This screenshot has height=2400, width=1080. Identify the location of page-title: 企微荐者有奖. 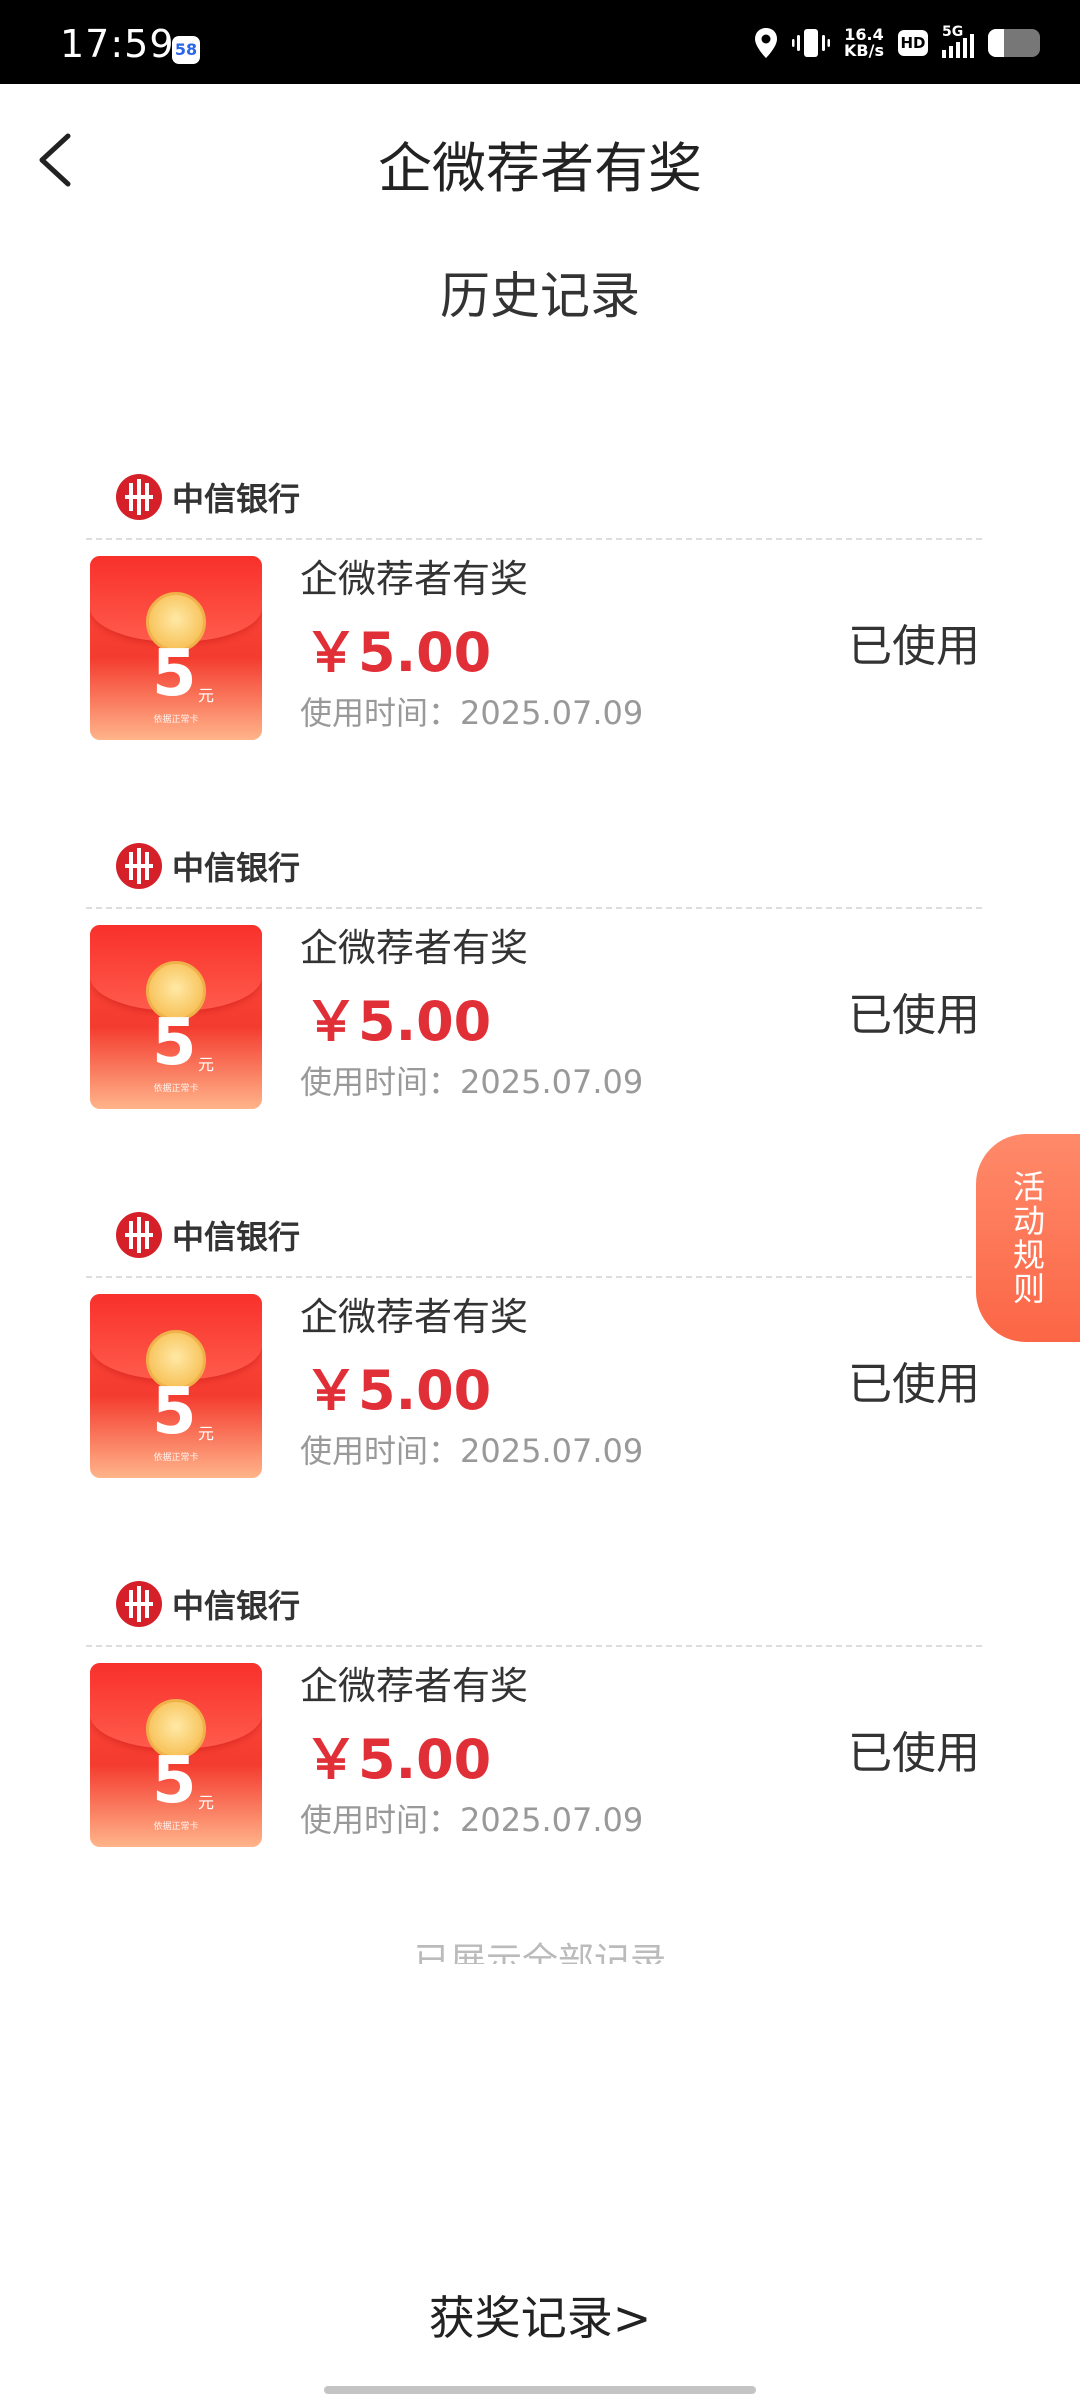
(540, 168).